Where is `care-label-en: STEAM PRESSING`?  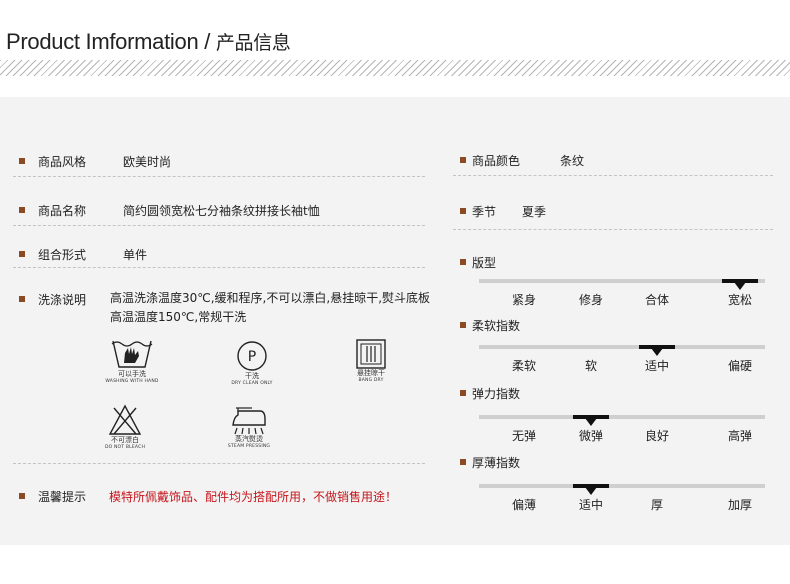
care-label-en: STEAM PRESSING is located at coordinates (249, 446).